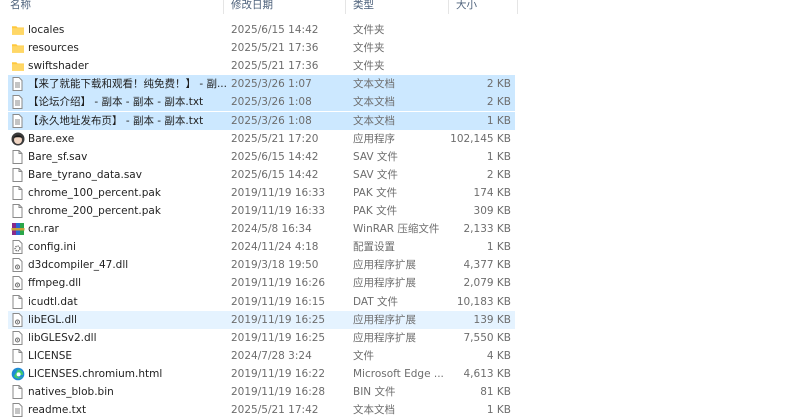  I want to click on file-row: Bare.exe 2025/5/21 17:20 应用程序 102,145 KB, so click(261, 139).